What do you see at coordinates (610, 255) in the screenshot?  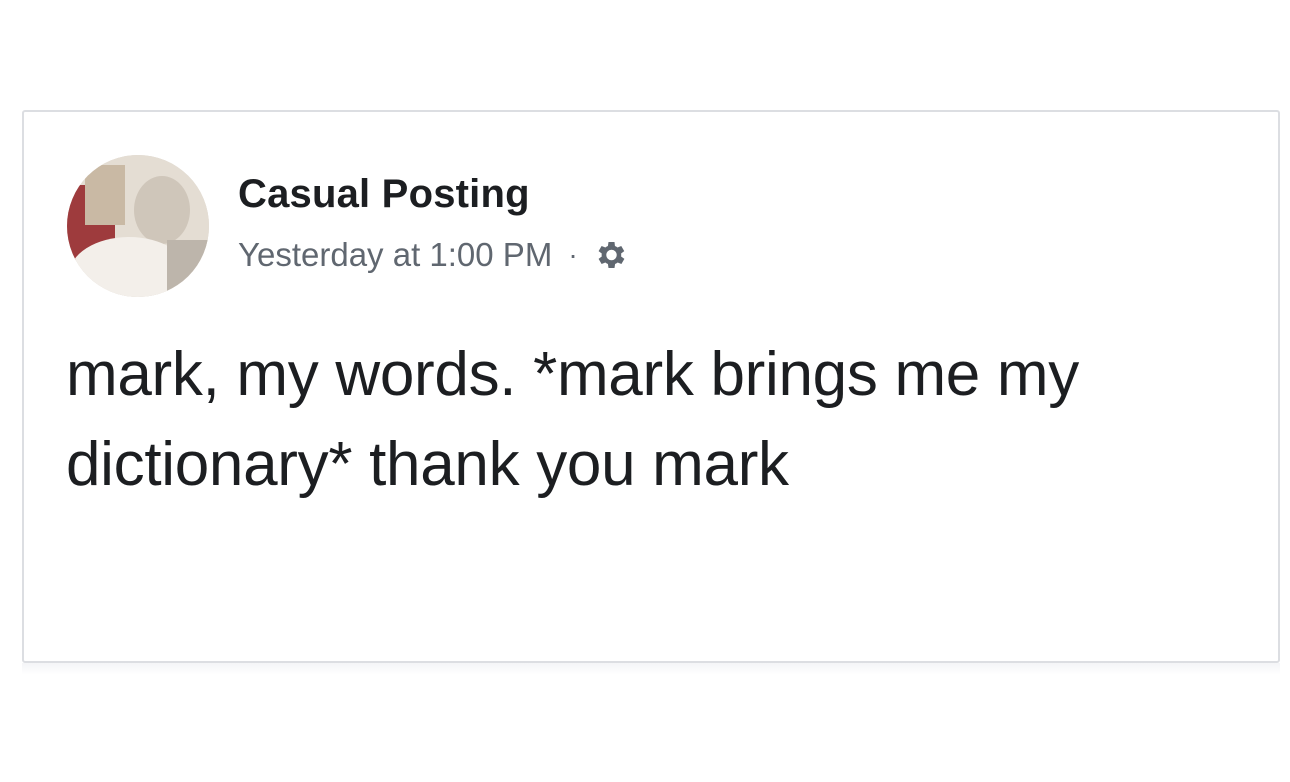 I see `gear-icon` at bounding box center [610, 255].